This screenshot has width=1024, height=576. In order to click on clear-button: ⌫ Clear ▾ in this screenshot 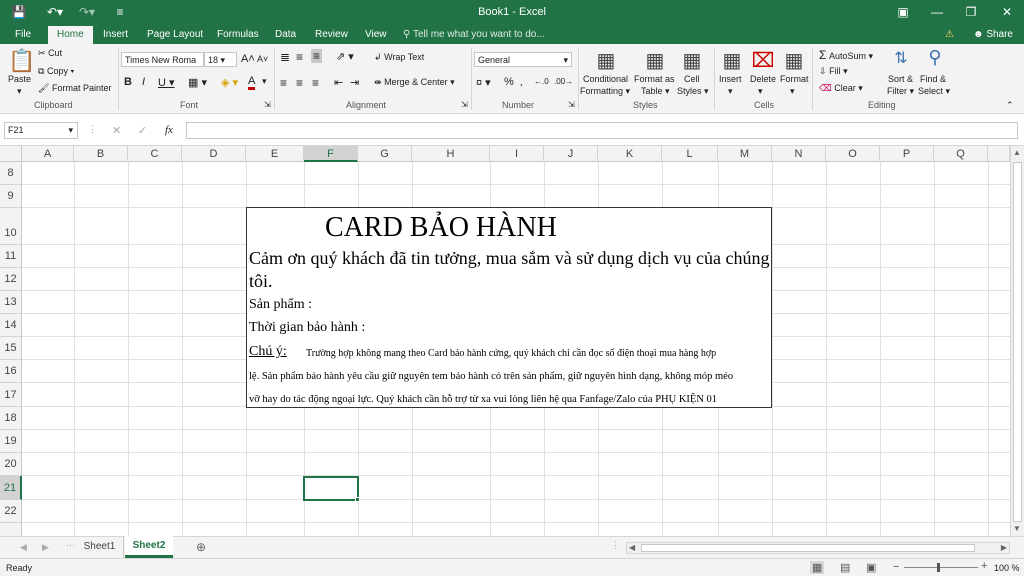, I will do `click(841, 88)`.